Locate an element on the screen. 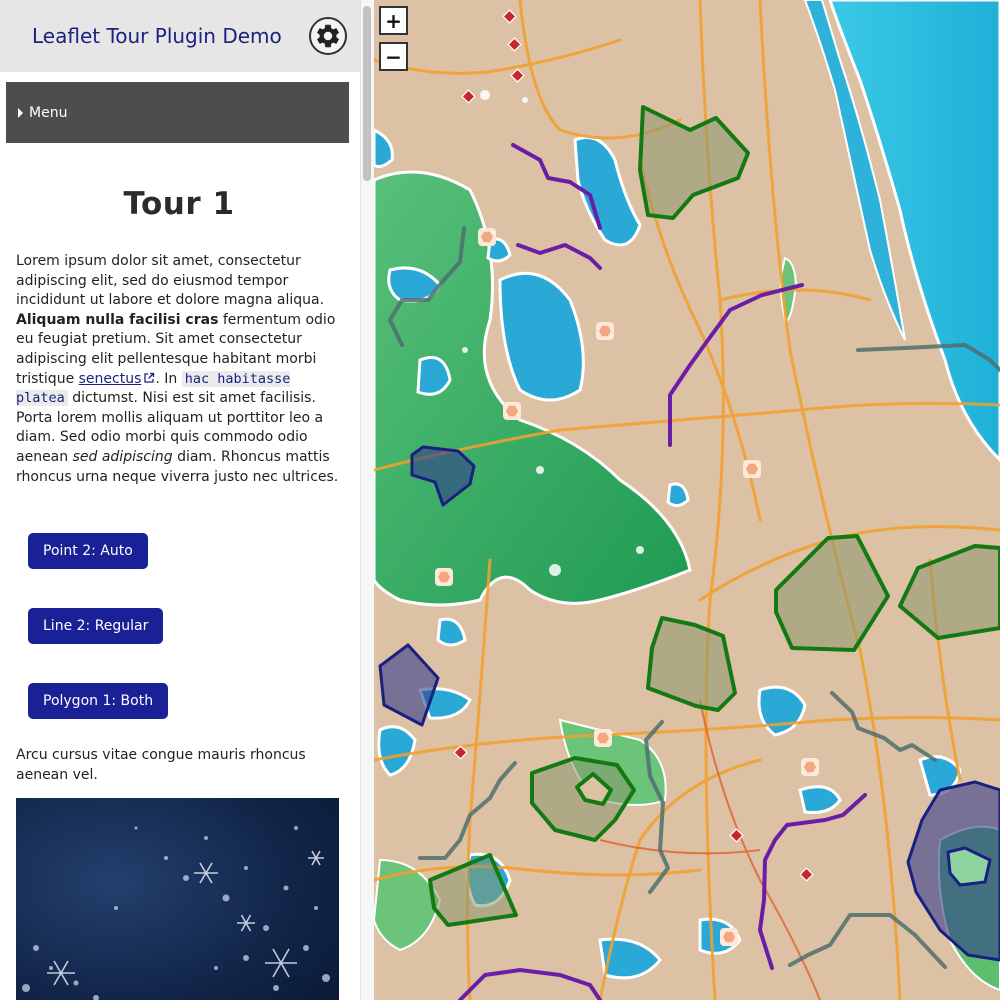 The image size is (1000, 1000). senectus-link: senectus is located at coordinates (110, 379).